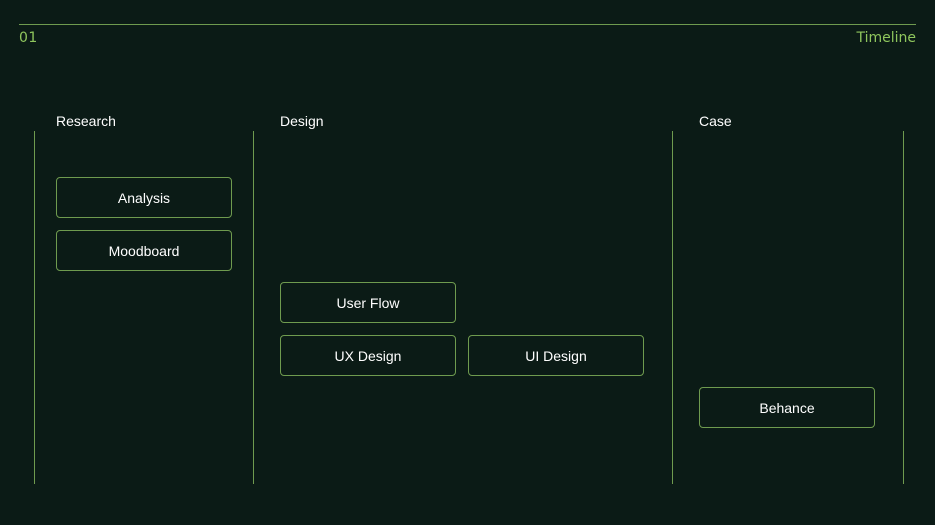 Image resolution: width=935 pixels, height=525 pixels. What do you see at coordinates (28, 38) in the screenshot?
I see `slide-number: 01` at bounding box center [28, 38].